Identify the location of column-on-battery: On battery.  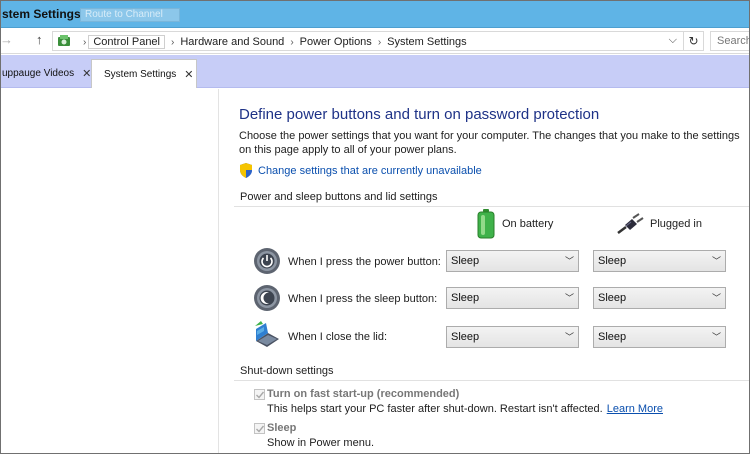
(514, 224).